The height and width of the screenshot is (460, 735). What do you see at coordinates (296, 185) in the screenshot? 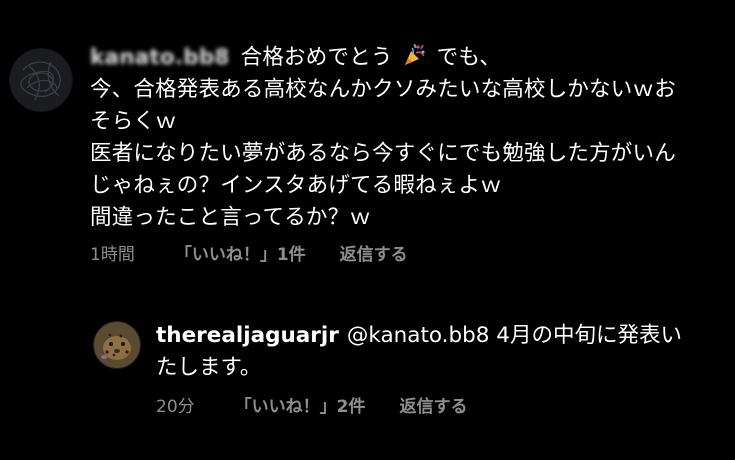
I see `comment-line: じゃねぇの？インスタあげてる暇ねぇよｗ` at bounding box center [296, 185].